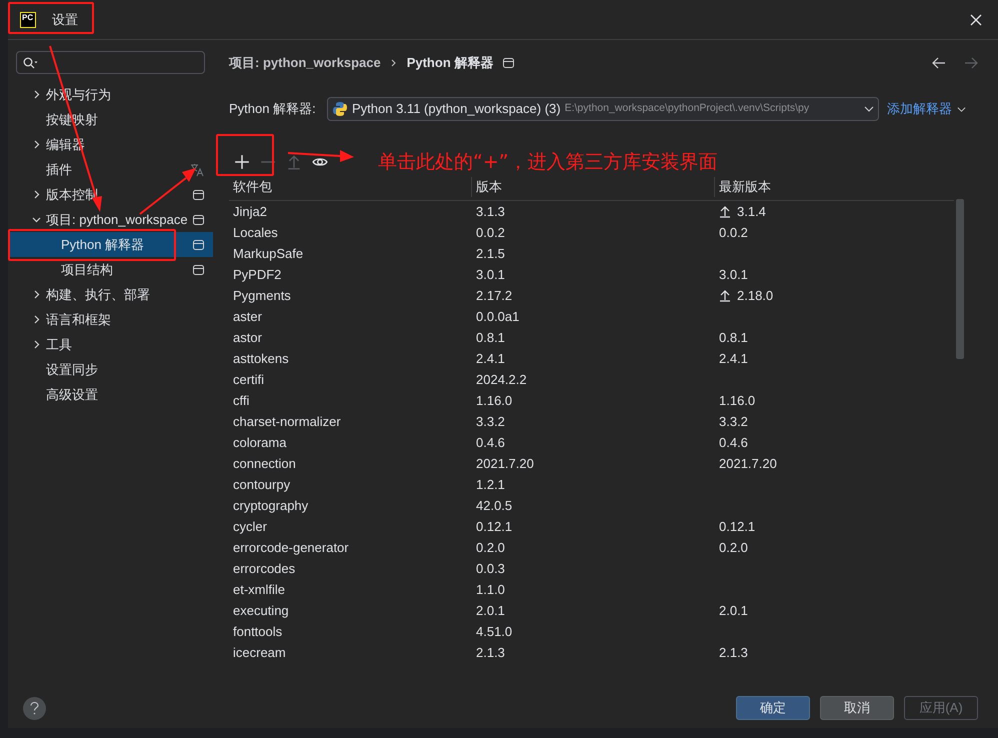 The image size is (998, 738). I want to click on sidebar-item: Python 解释器, so click(110, 244).